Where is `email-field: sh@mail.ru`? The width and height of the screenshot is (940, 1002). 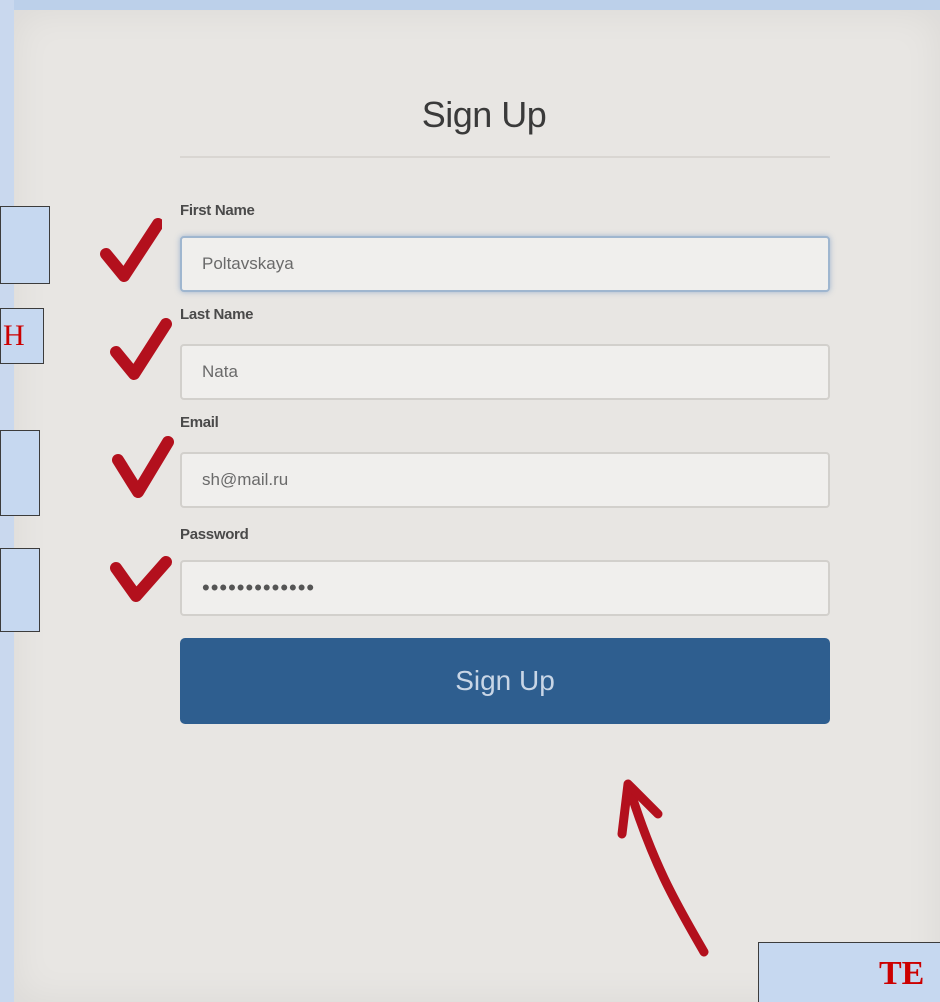 email-field: sh@mail.ru is located at coordinates (505, 480).